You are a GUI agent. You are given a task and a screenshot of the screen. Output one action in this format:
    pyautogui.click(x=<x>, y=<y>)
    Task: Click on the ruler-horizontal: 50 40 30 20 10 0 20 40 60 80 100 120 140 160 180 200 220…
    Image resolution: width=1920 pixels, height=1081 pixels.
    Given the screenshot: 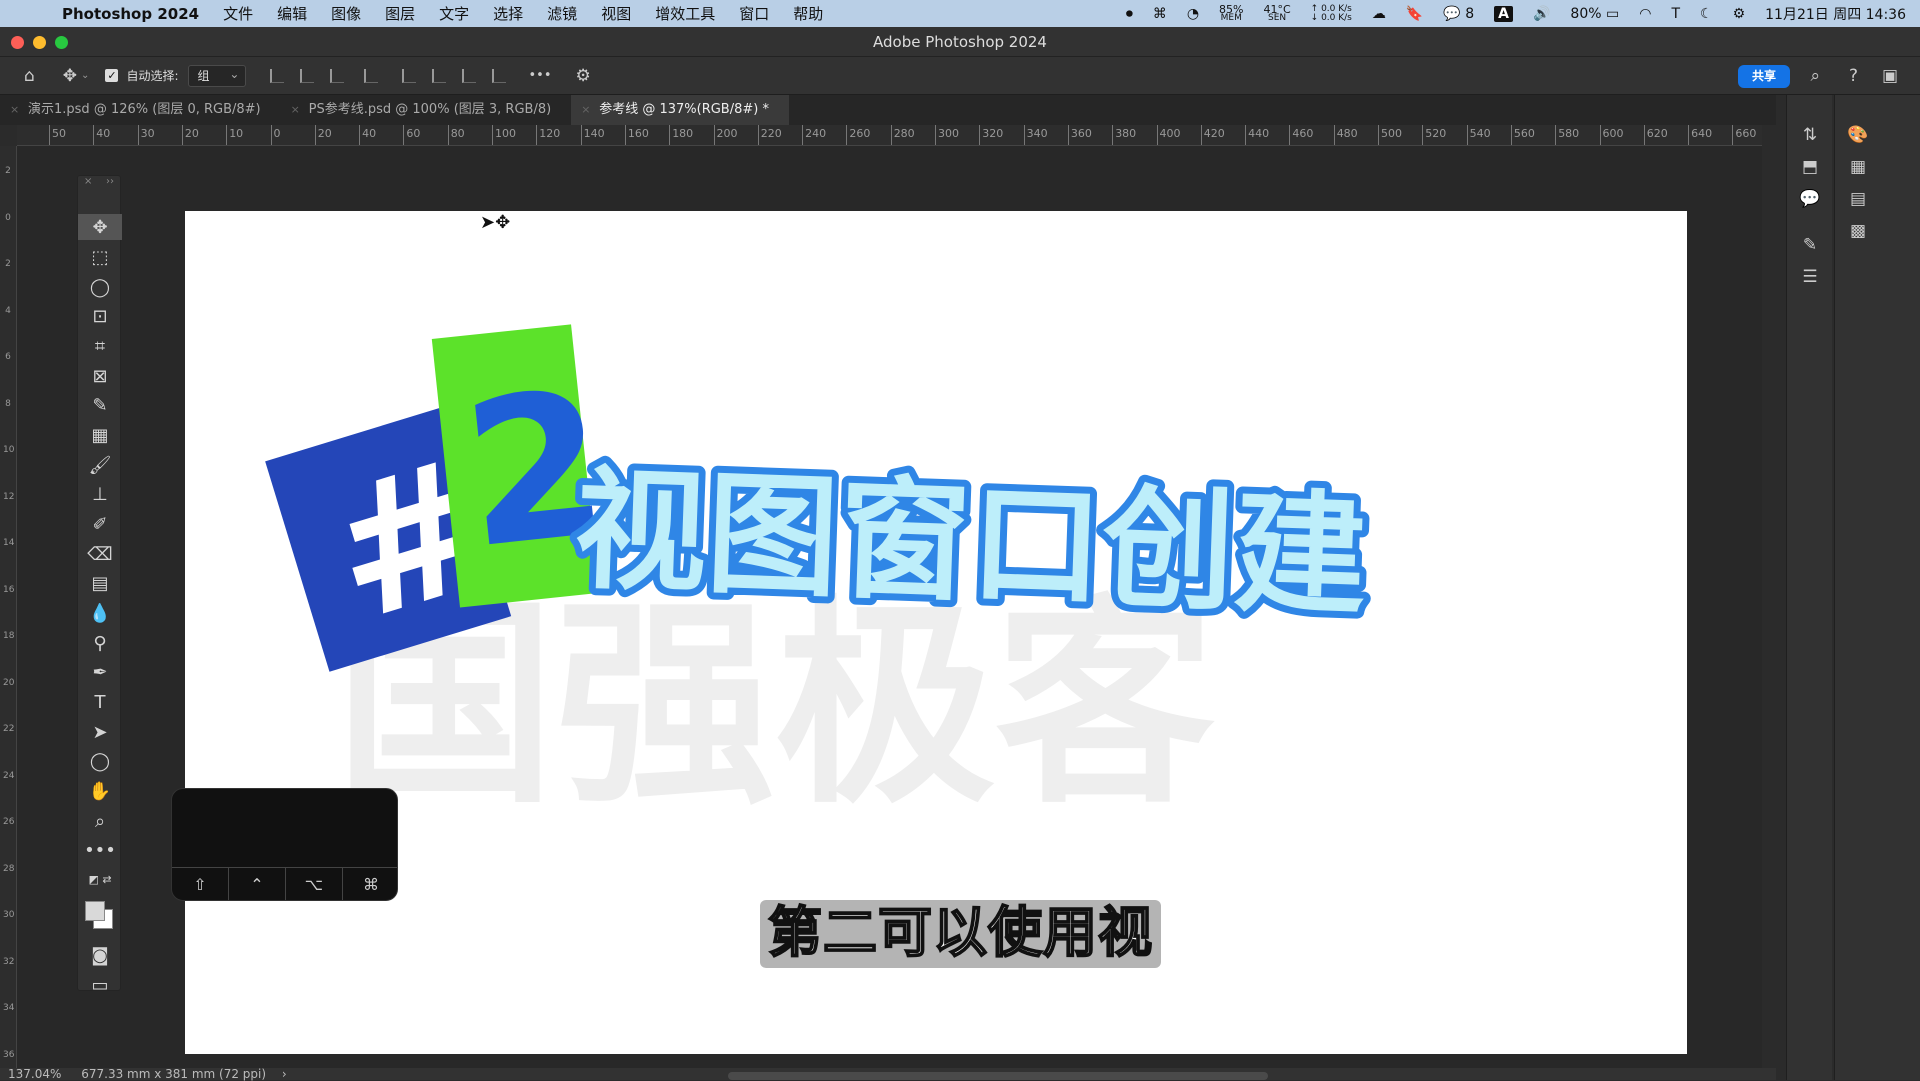 What is the action you would take?
    pyautogui.click(x=889, y=135)
    